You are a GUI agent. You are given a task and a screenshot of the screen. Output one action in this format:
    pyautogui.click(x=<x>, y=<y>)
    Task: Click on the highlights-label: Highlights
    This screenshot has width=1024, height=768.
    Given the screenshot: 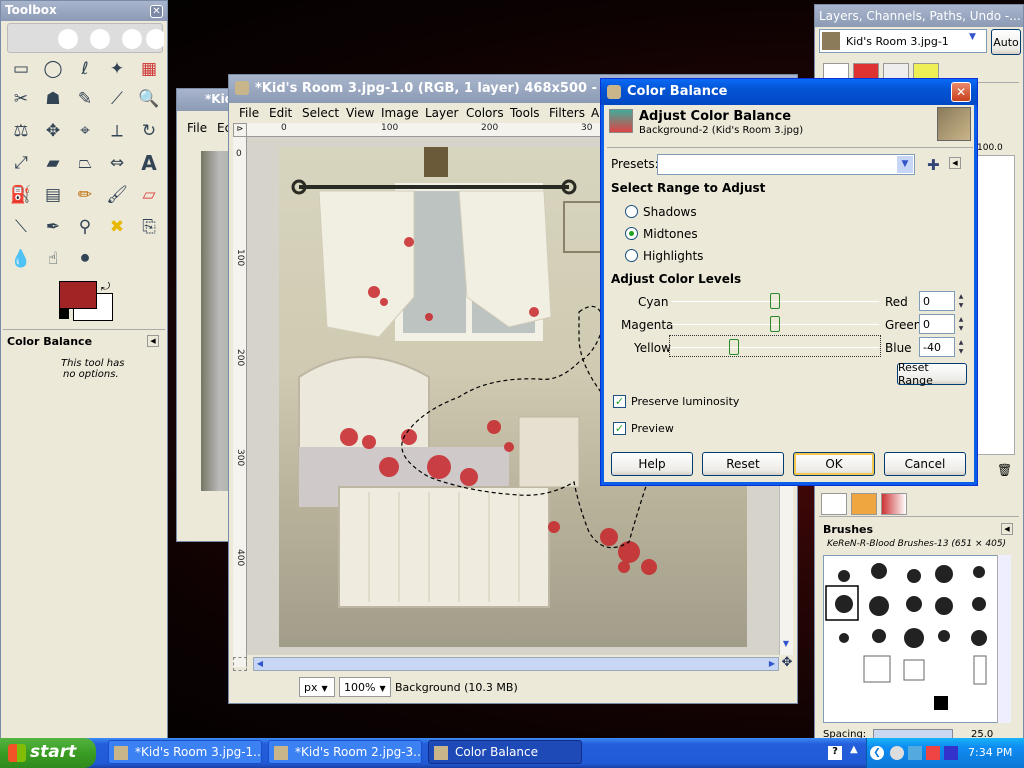 What is the action you would take?
    pyautogui.click(x=673, y=256)
    